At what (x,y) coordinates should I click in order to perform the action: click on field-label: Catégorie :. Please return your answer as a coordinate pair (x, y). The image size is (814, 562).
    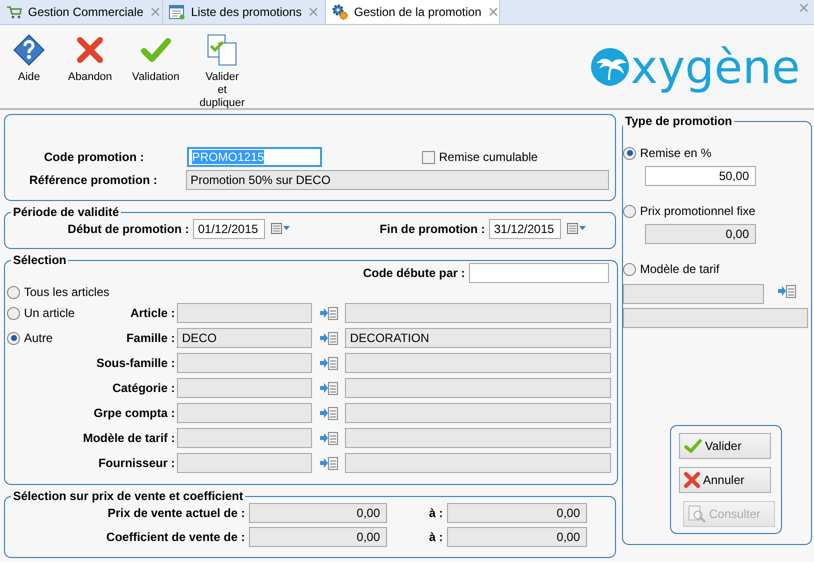
    Looking at the image, I should click on (143, 388).